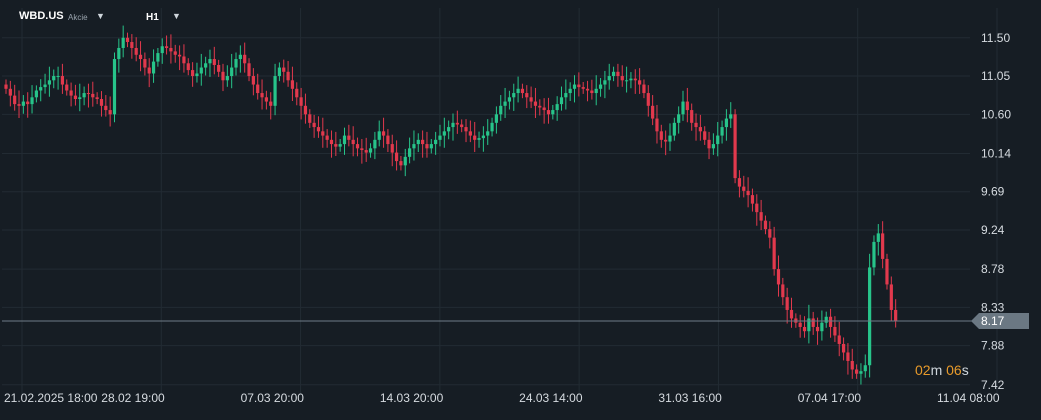  I want to click on timeframe-chevron-down-icon: ▼, so click(176, 16).